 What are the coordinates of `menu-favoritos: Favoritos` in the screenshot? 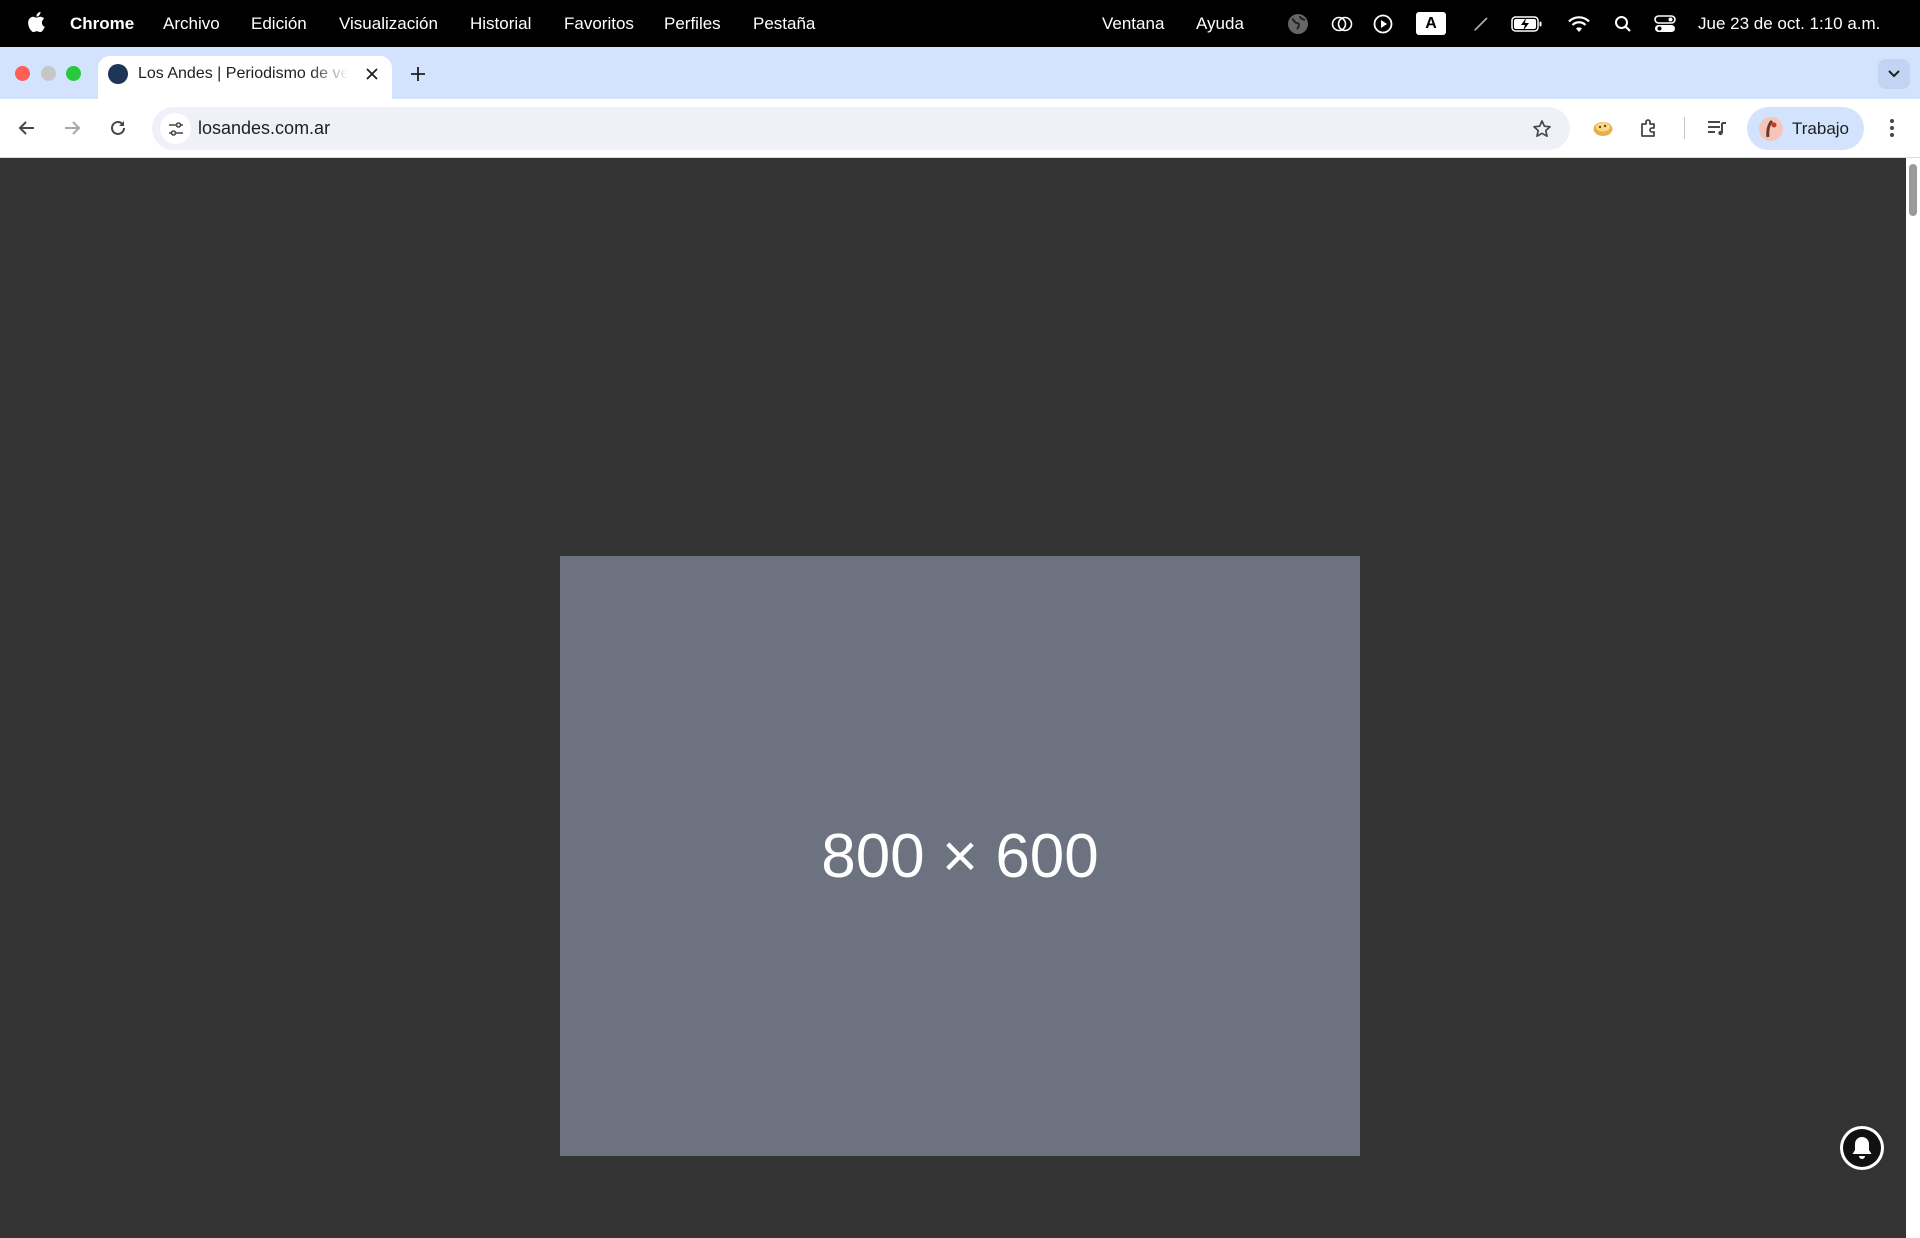 It's located at (599, 23).